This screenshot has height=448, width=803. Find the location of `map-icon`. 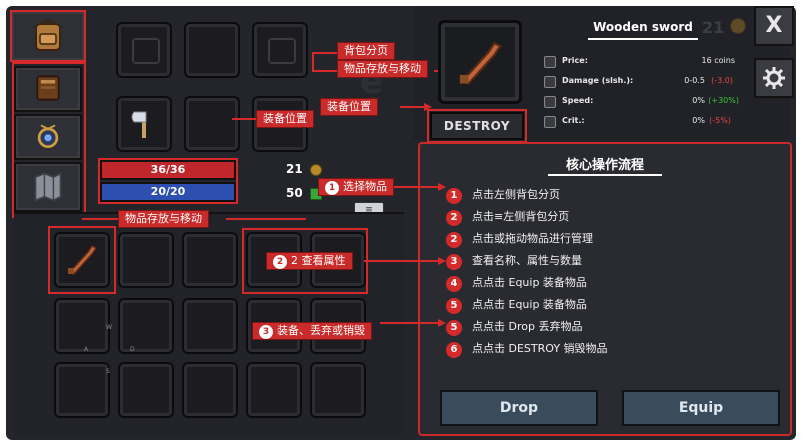

map-icon is located at coordinates (48, 186).